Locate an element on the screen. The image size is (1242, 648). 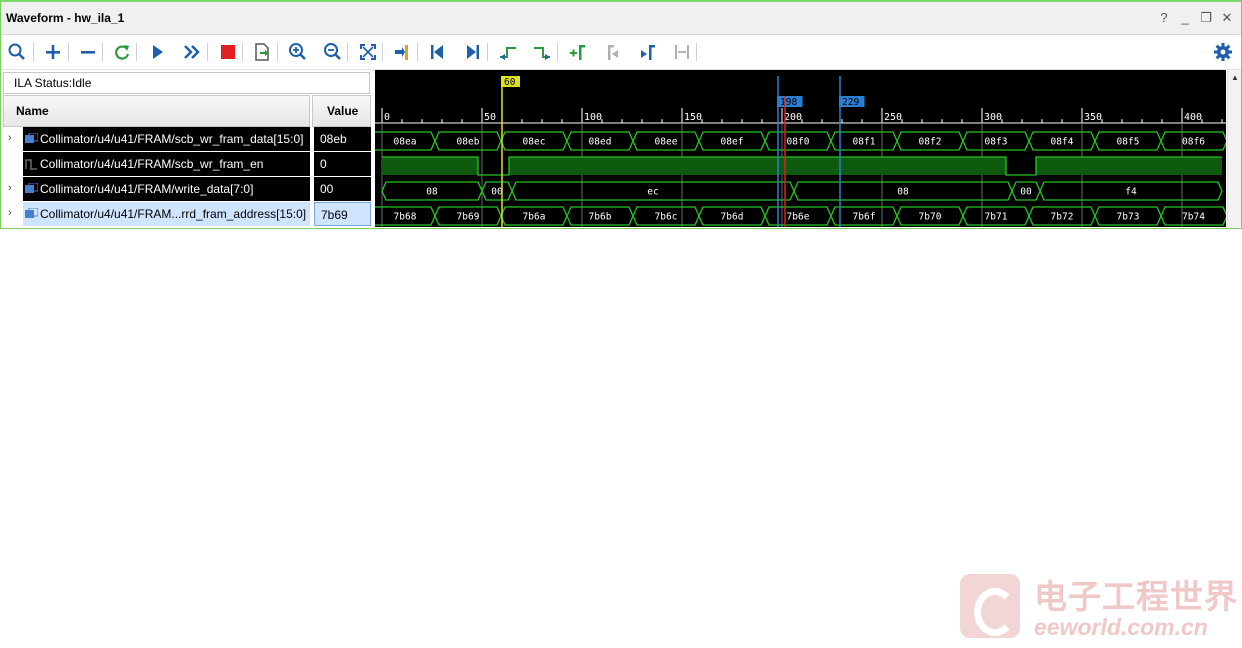
watermark-cn: 电子工程世界 is located at coordinates (1136, 596).